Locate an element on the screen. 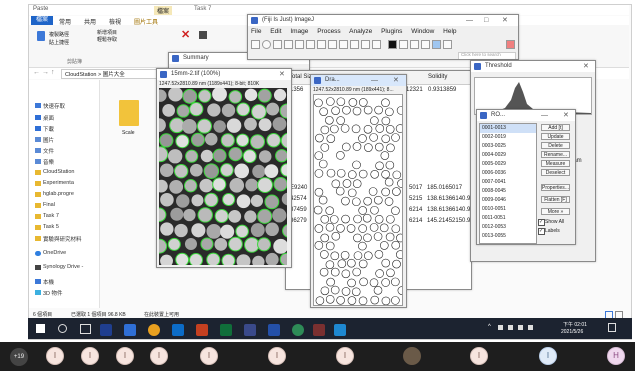  nav-final: Final is located at coordinates (45, 205).